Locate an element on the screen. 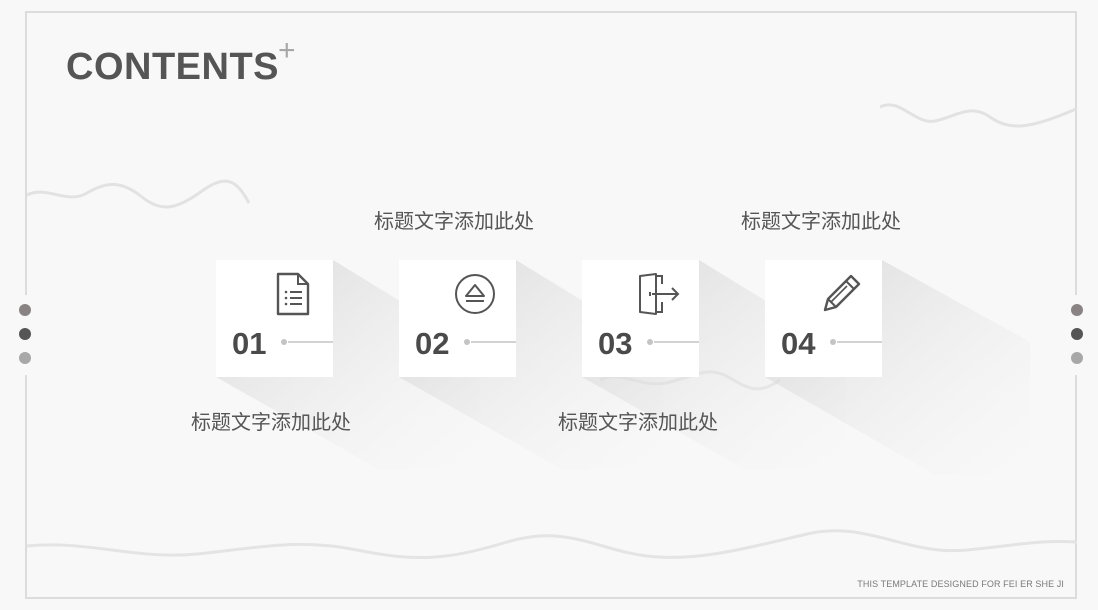  pencil-icon is located at coordinates (842, 293).